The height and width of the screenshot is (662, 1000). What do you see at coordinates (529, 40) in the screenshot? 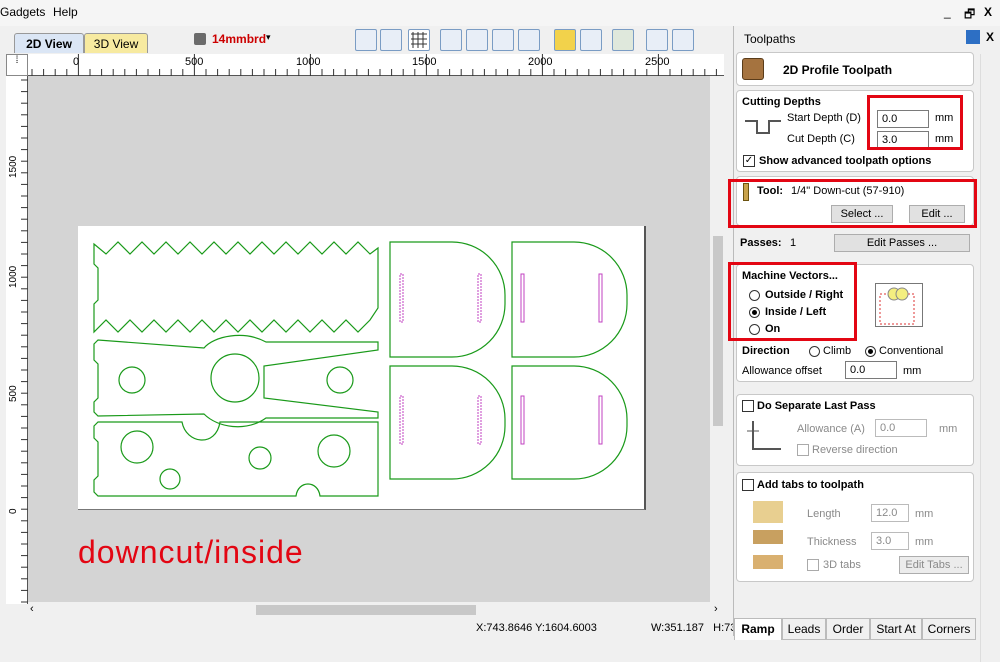
I see `zoom-fit-icon` at bounding box center [529, 40].